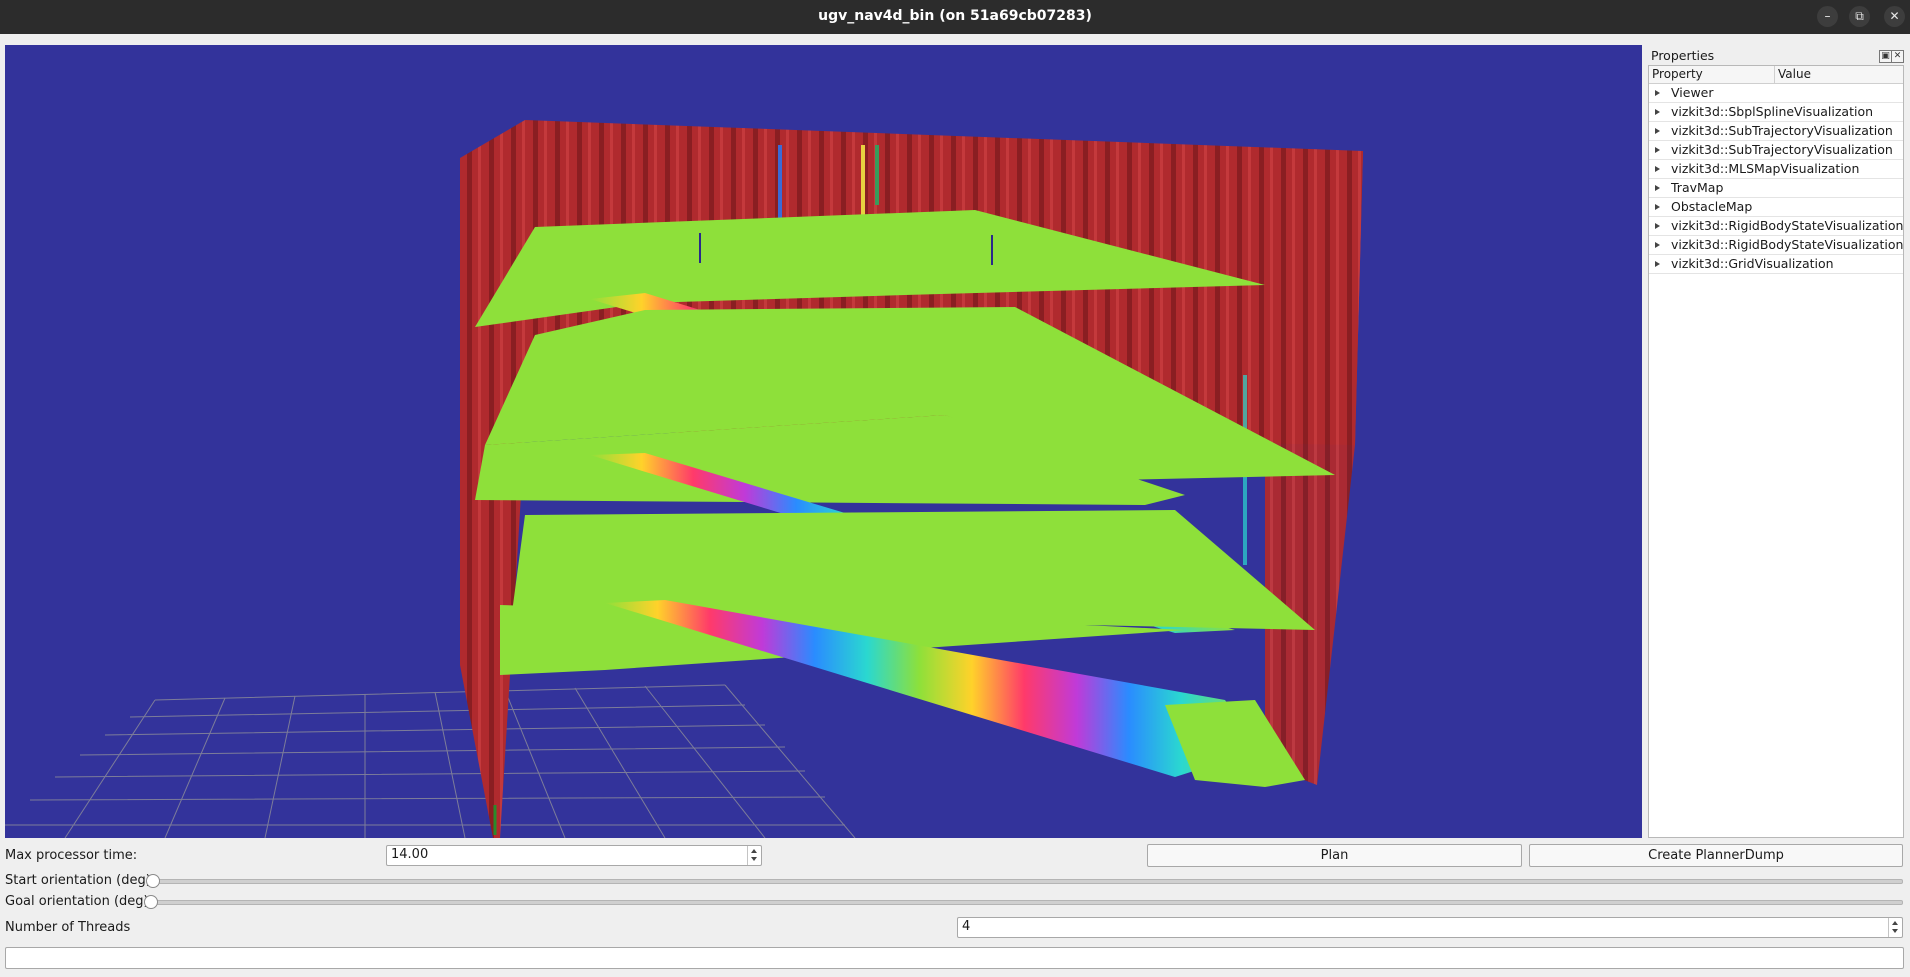 The height and width of the screenshot is (977, 1910). Describe the element at coordinates (1683, 55) in the screenshot. I see `properties-title: Properties` at that location.